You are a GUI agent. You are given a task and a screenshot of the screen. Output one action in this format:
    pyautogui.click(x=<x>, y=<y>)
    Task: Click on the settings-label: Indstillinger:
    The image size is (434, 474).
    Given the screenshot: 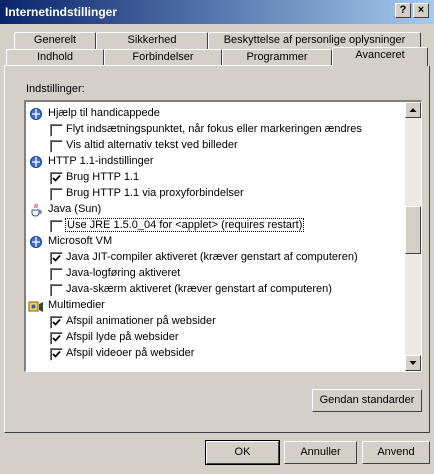 What is the action you would take?
    pyautogui.click(x=55, y=89)
    